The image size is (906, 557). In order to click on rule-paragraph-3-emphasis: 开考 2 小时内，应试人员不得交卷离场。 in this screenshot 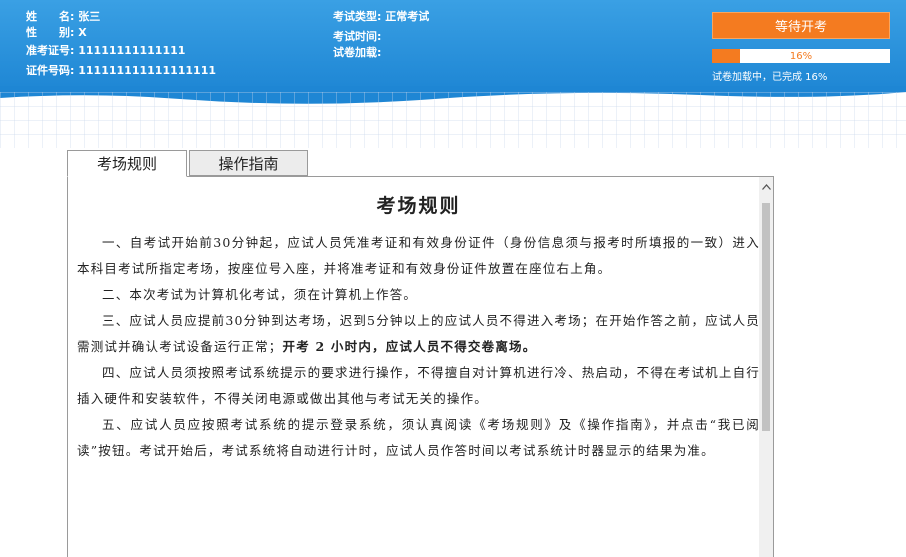, I will do `click(409, 346)`.